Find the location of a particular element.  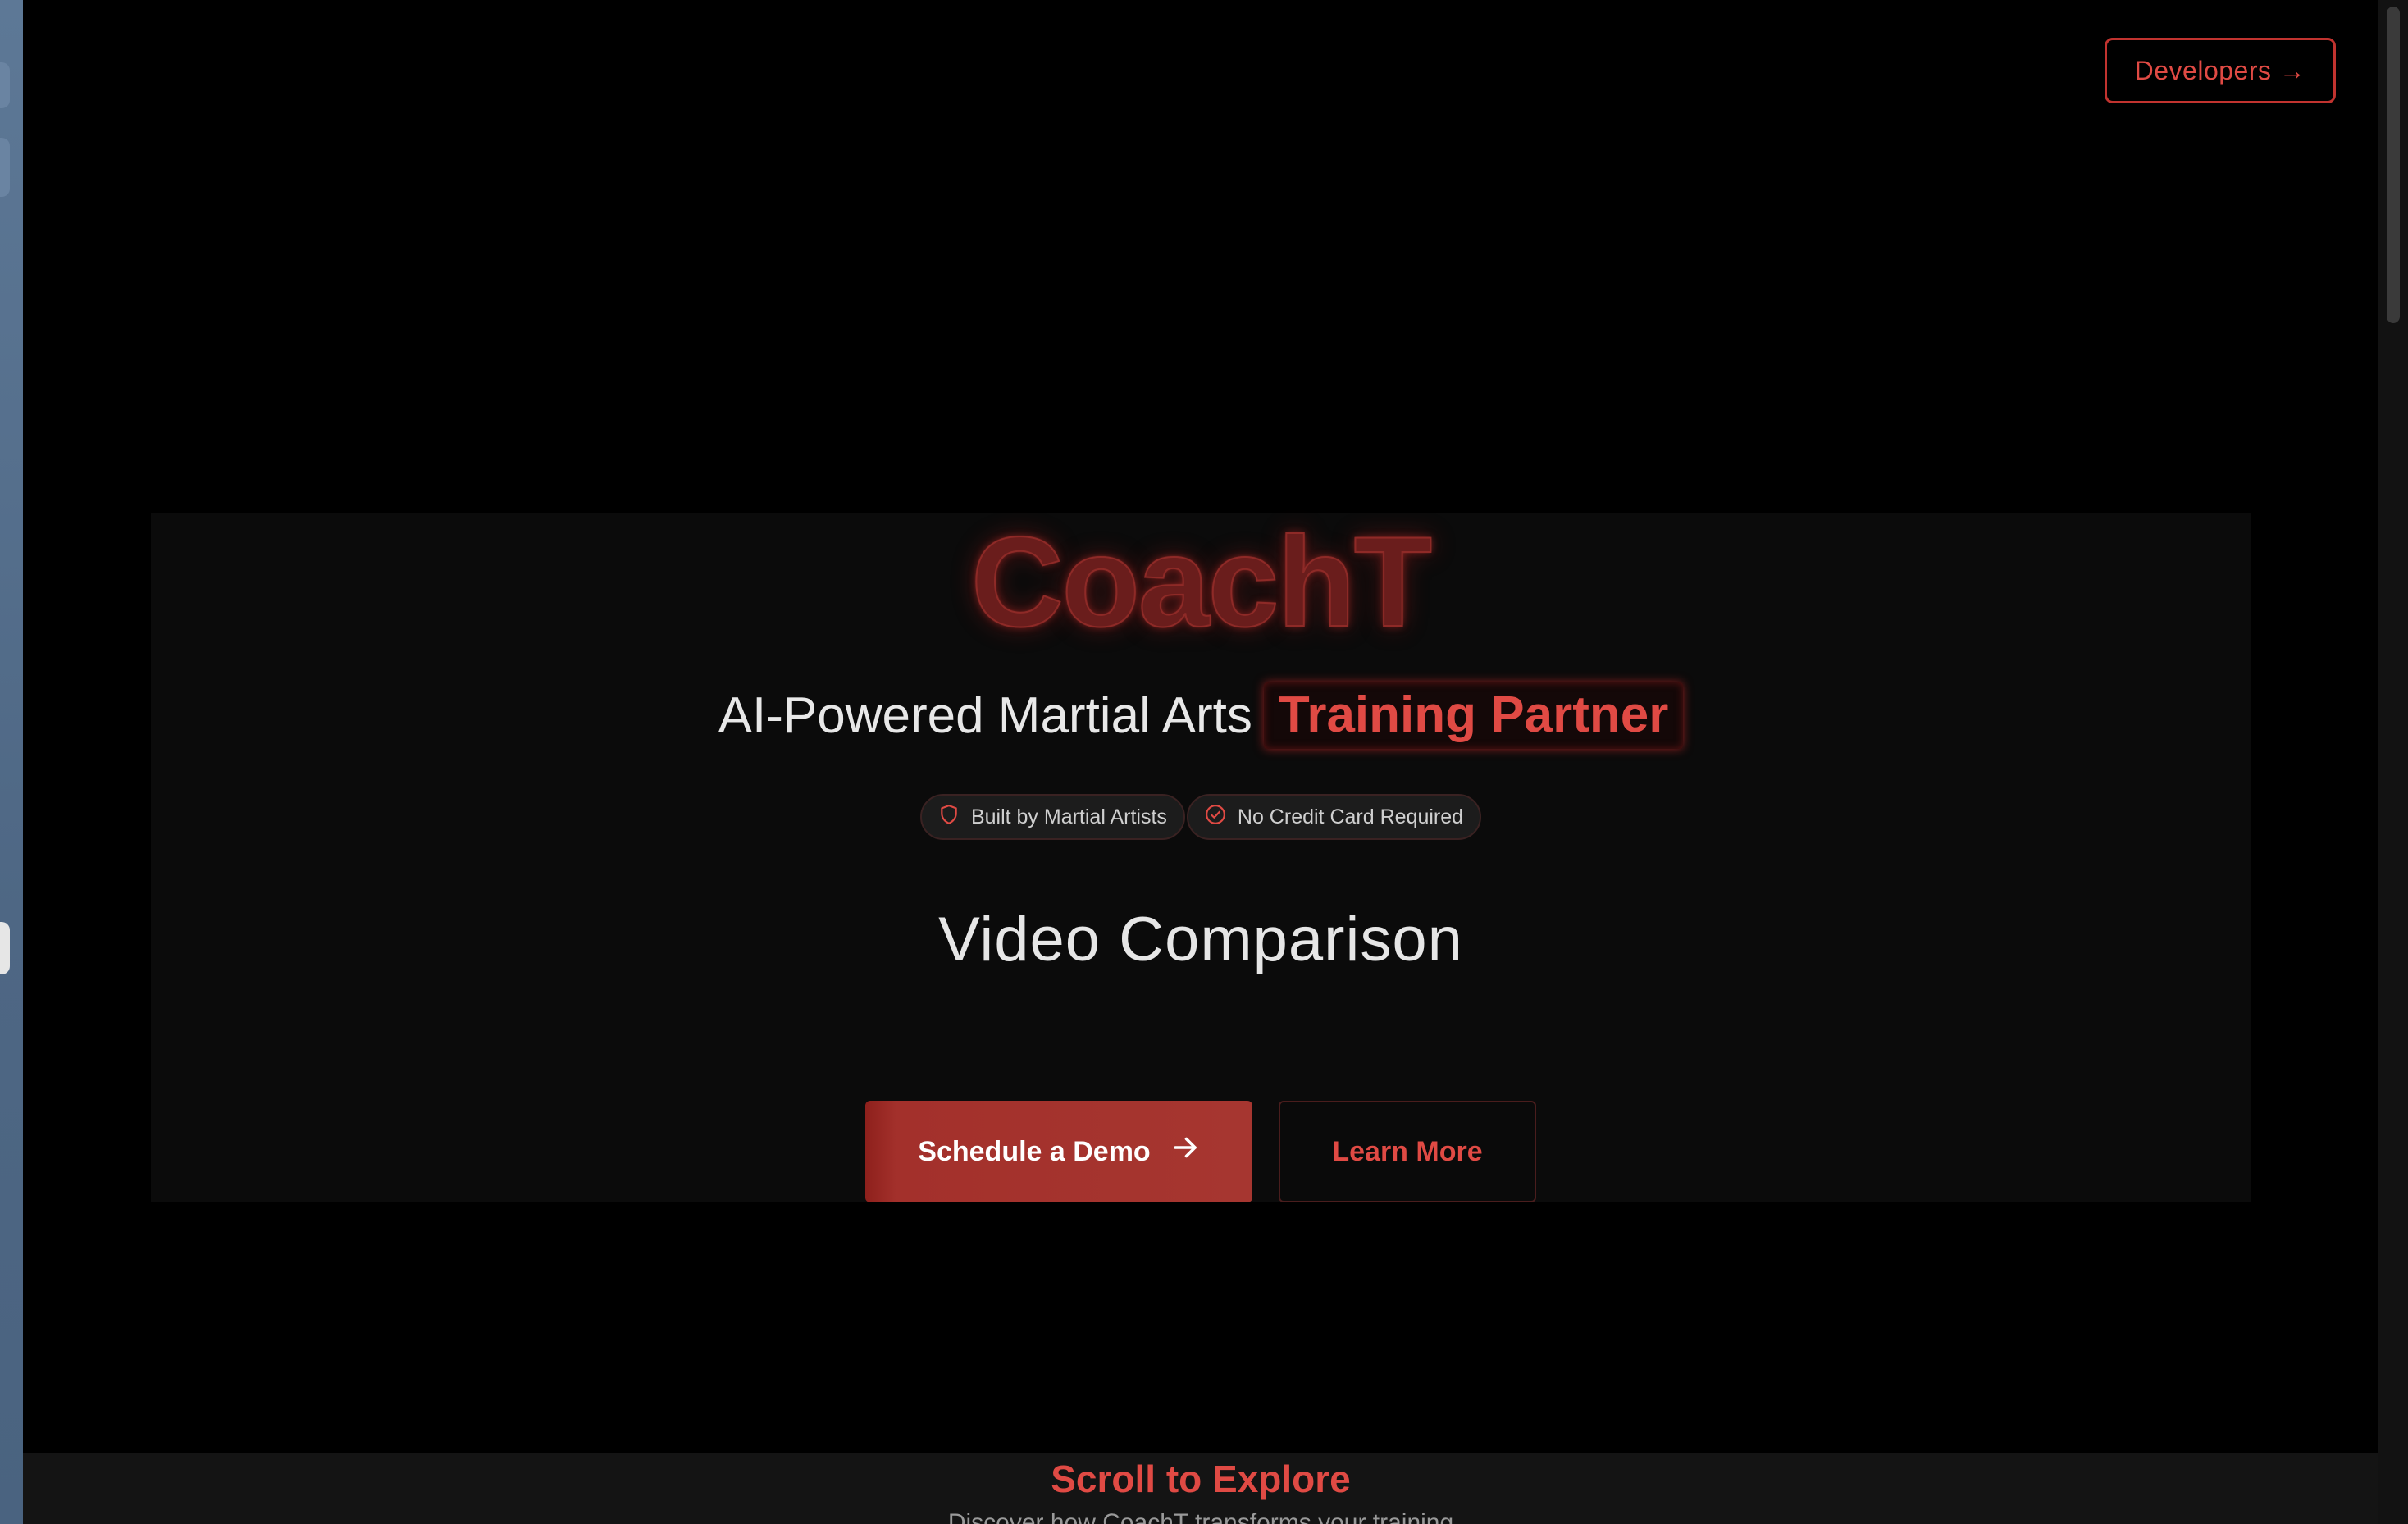

tagline: AI-Powered Martial Arts Training Partner is located at coordinates (1201, 715).